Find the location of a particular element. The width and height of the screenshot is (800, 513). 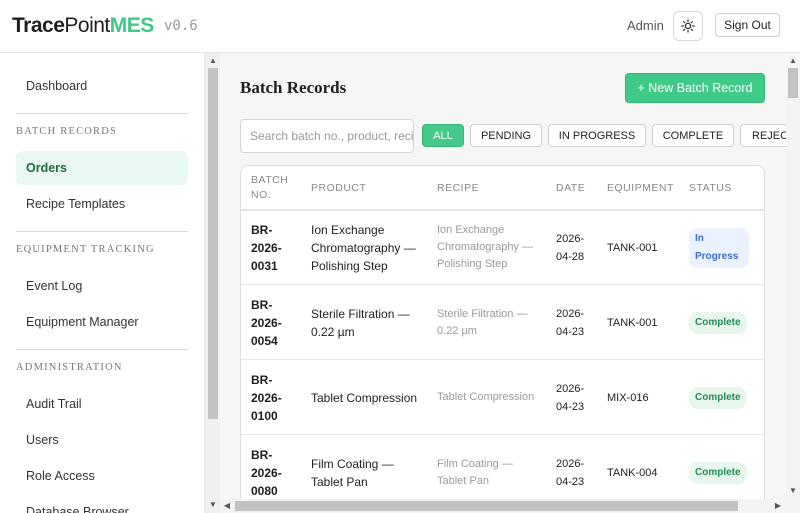

column-header-status: STATUS is located at coordinates (724, 188).